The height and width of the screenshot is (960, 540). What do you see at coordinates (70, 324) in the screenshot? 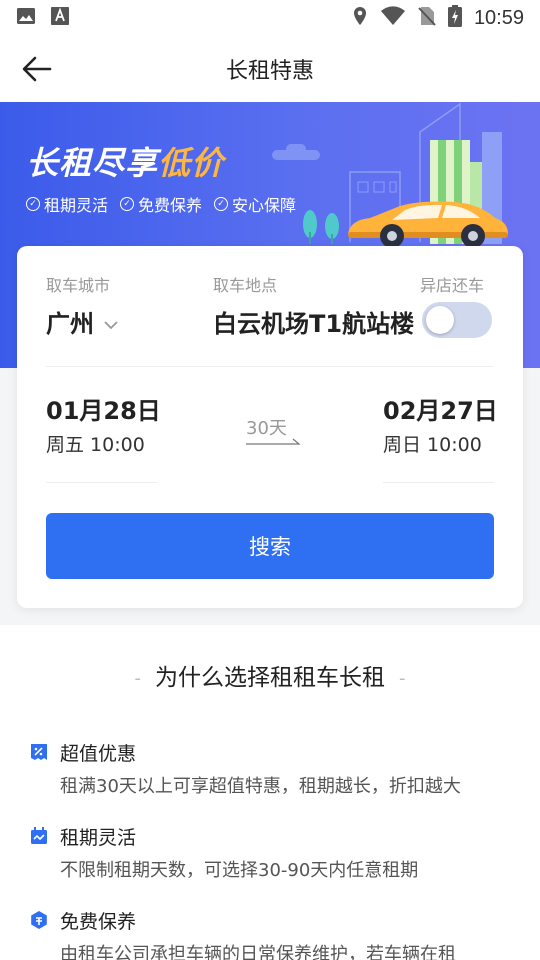
I see `city-value: 广州` at bounding box center [70, 324].